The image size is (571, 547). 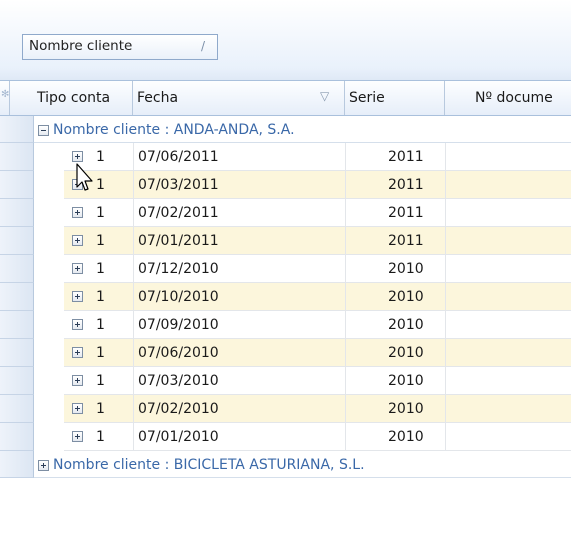 I want to click on table-row: 1 07/09/2010 2010, so click(x=317, y=325).